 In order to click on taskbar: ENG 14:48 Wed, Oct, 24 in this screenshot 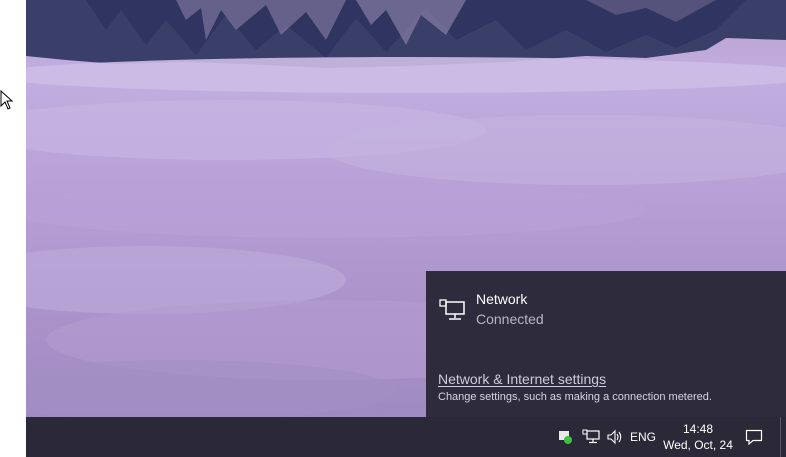, I will do `click(406, 437)`.